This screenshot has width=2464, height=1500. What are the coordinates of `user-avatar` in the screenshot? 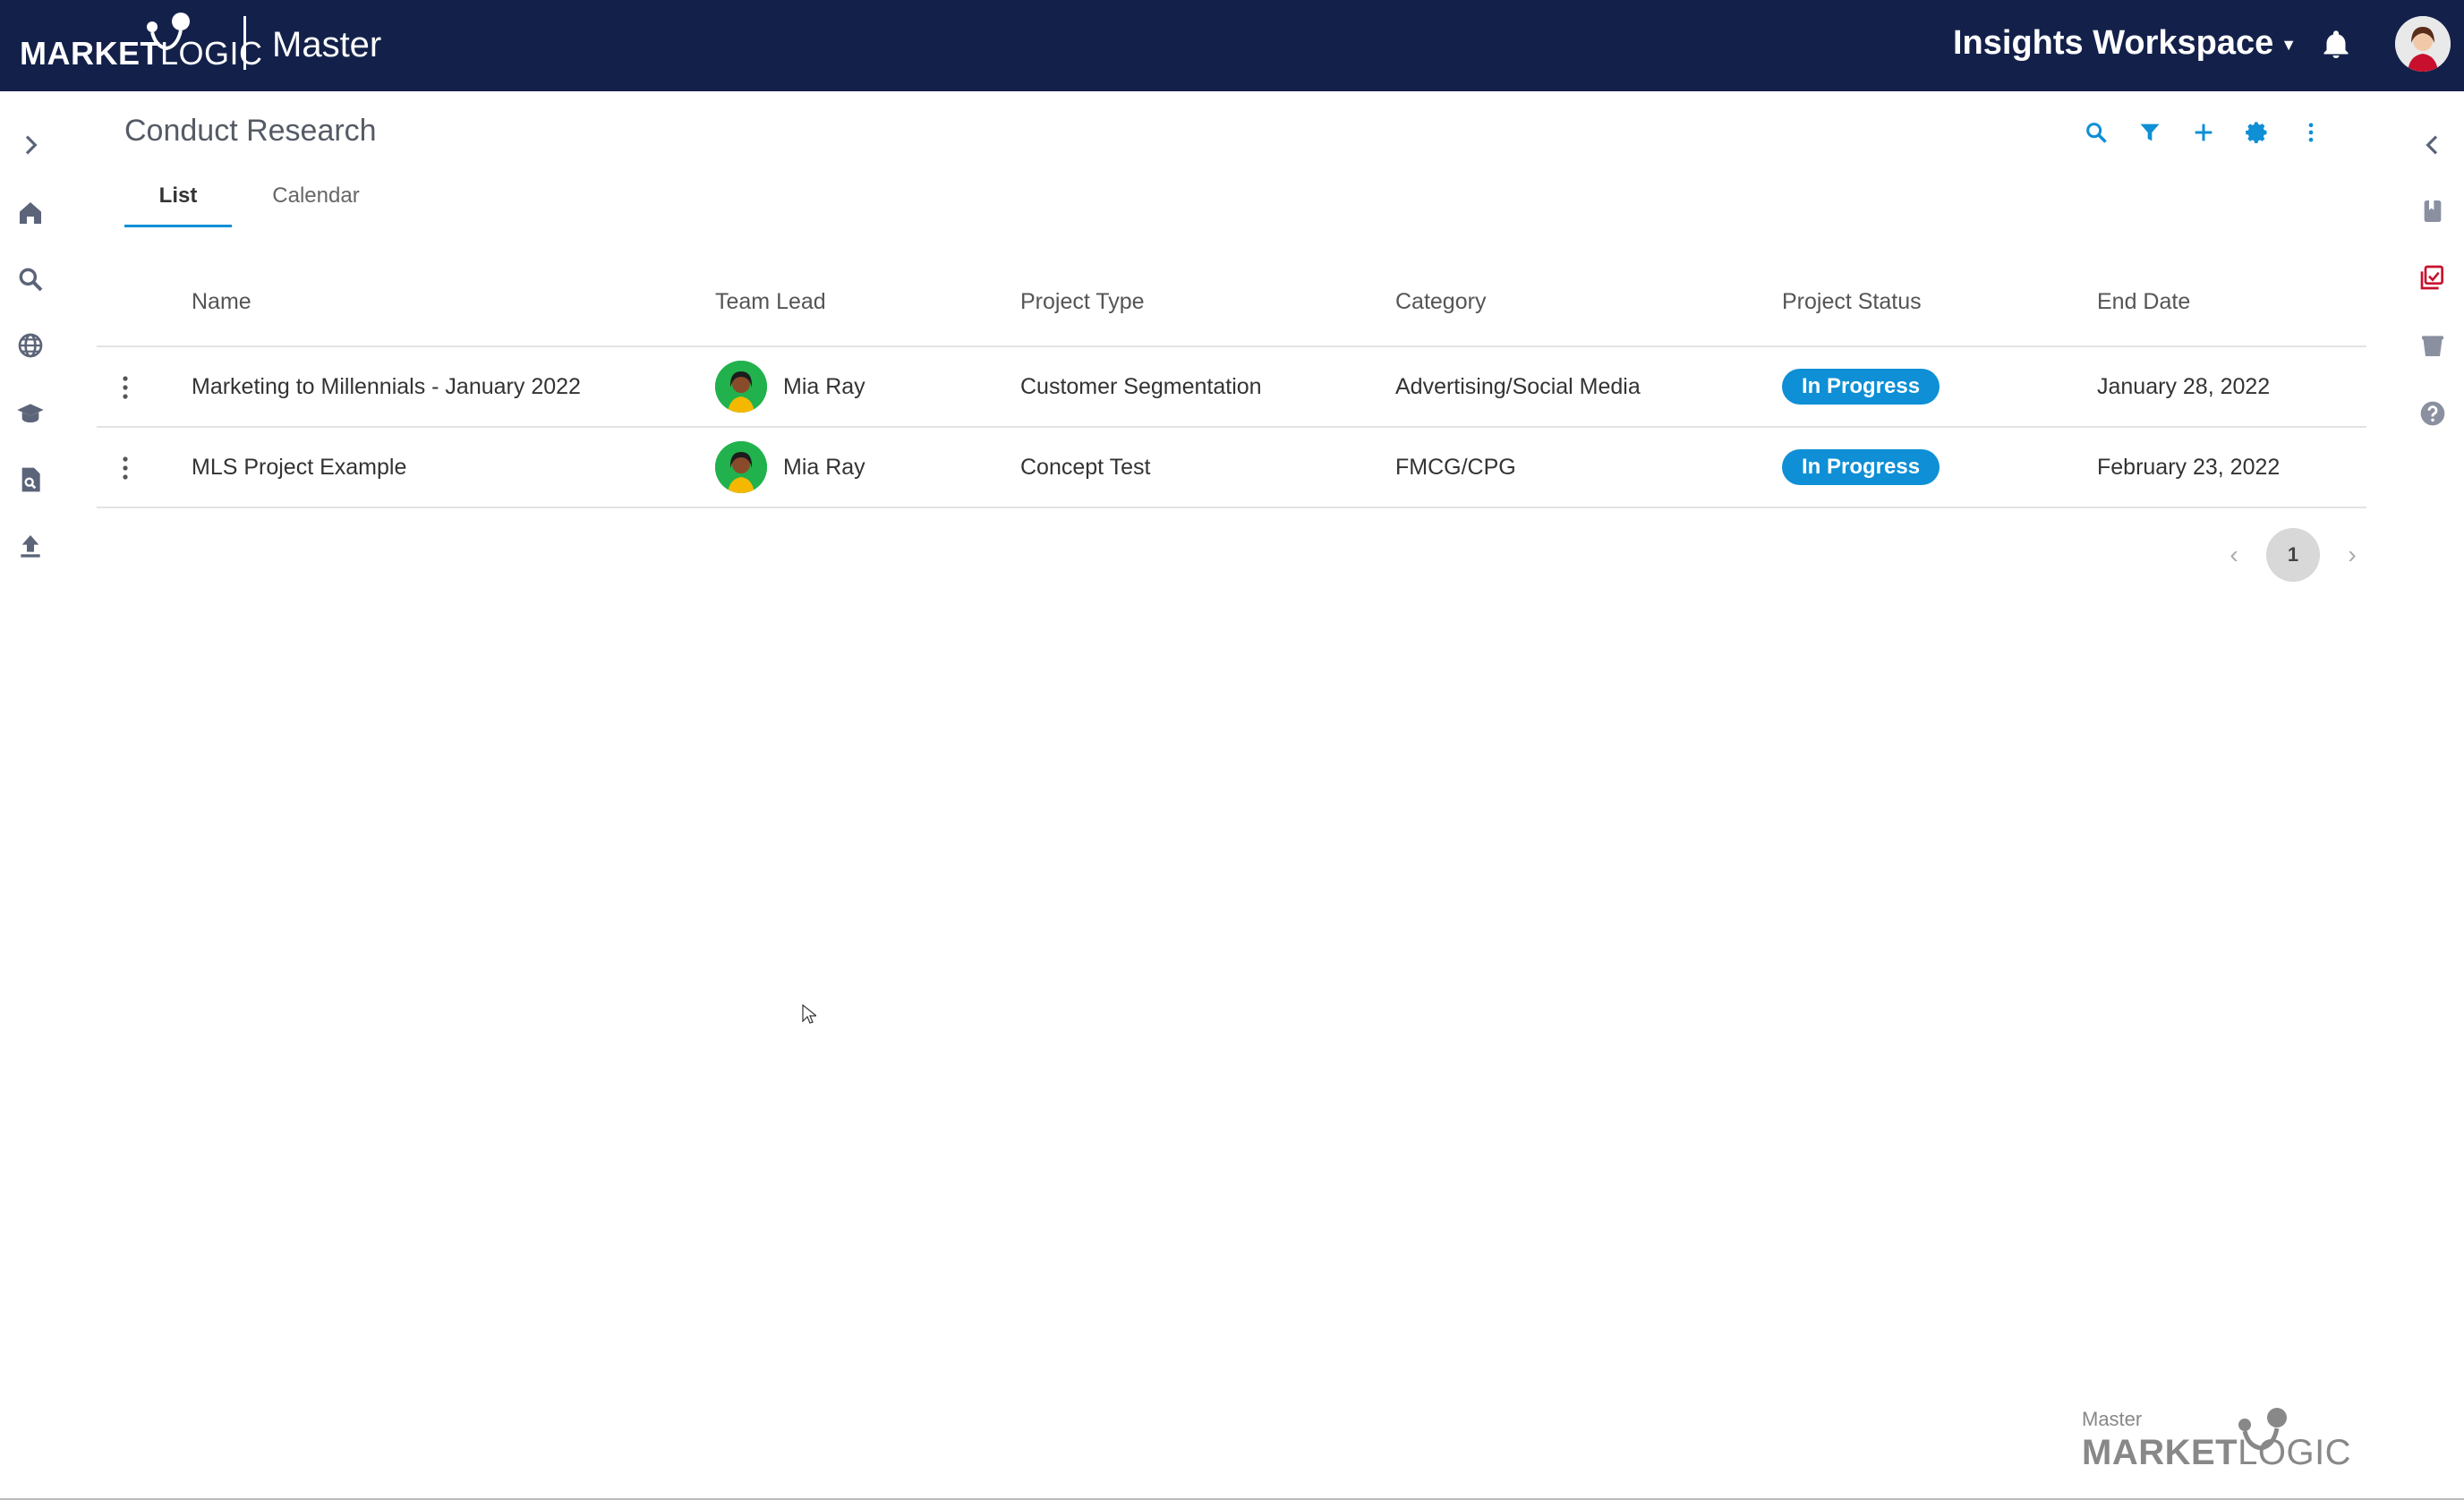 It's located at (2423, 44).